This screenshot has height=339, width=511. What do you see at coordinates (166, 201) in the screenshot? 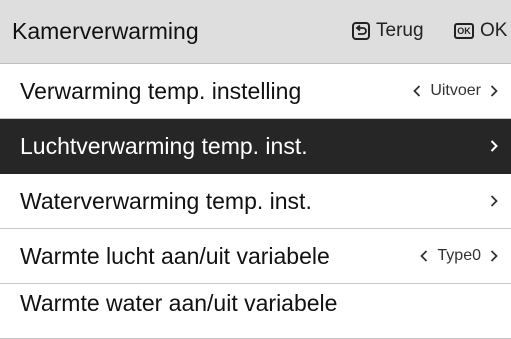
I see `menu-item-label: Waterverwarming temp. inst.` at bounding box center [166, 201].